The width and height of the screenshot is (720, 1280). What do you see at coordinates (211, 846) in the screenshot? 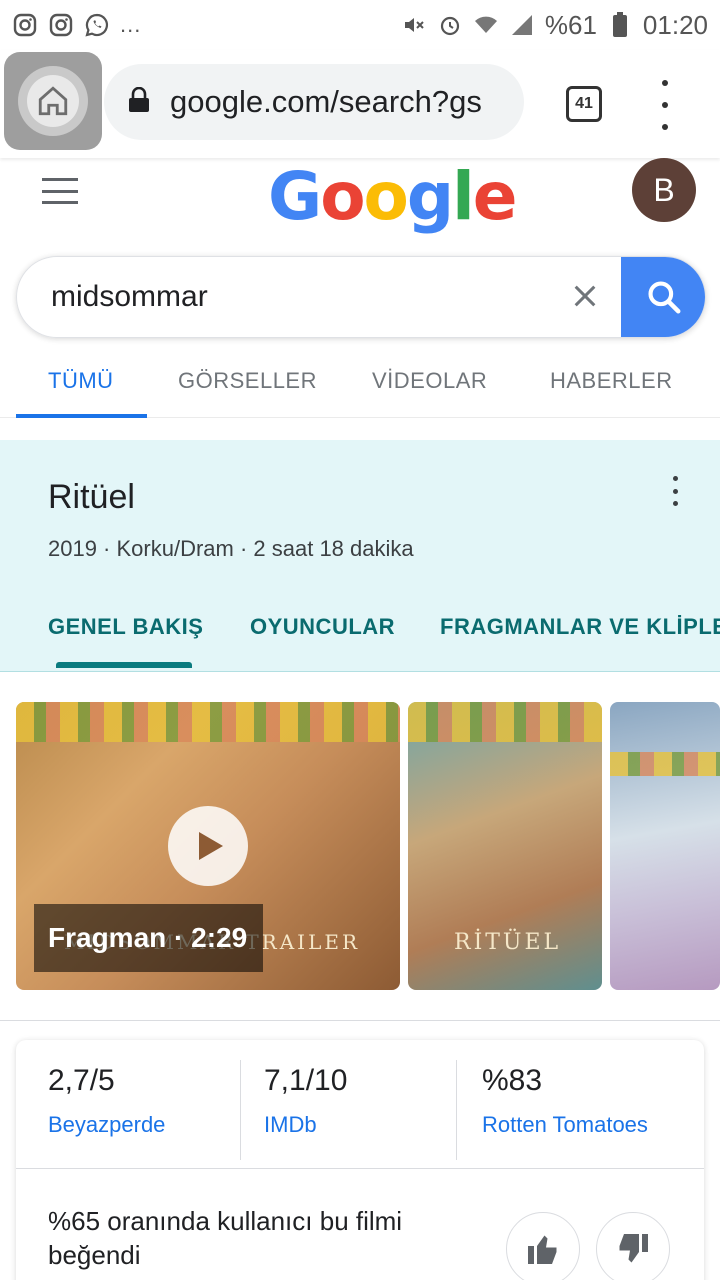
I see `play-icon` at bounding box center [211, 846].